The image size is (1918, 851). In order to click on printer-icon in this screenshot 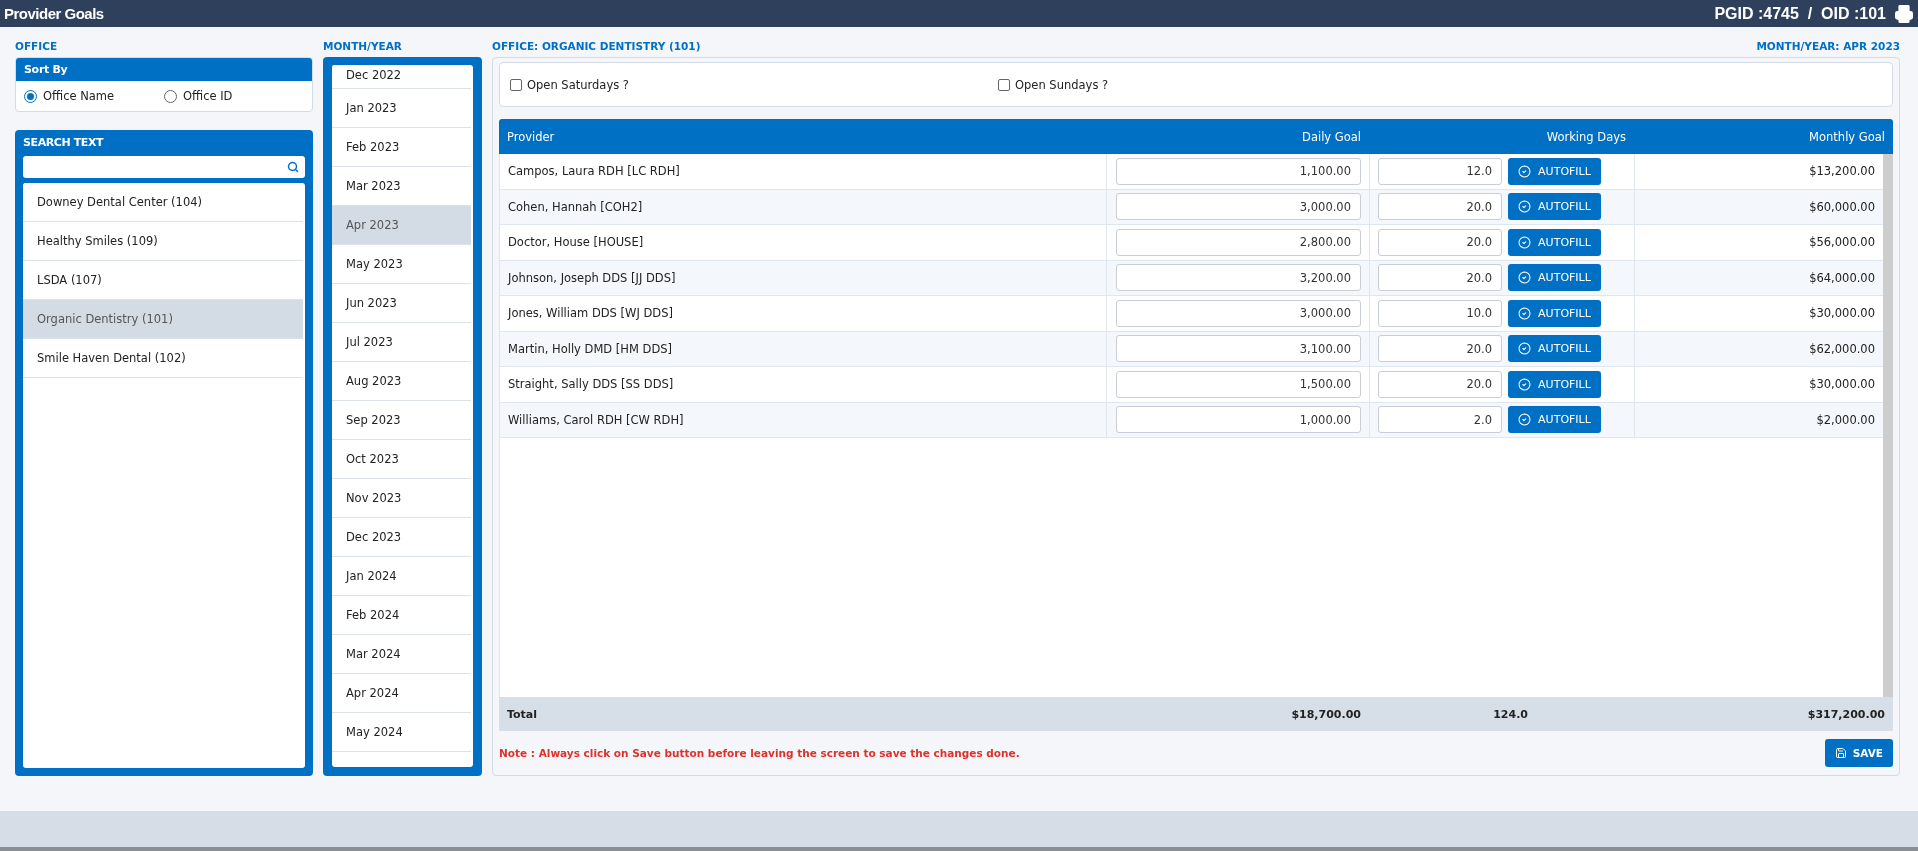, I will do `click(1904, 13)`.